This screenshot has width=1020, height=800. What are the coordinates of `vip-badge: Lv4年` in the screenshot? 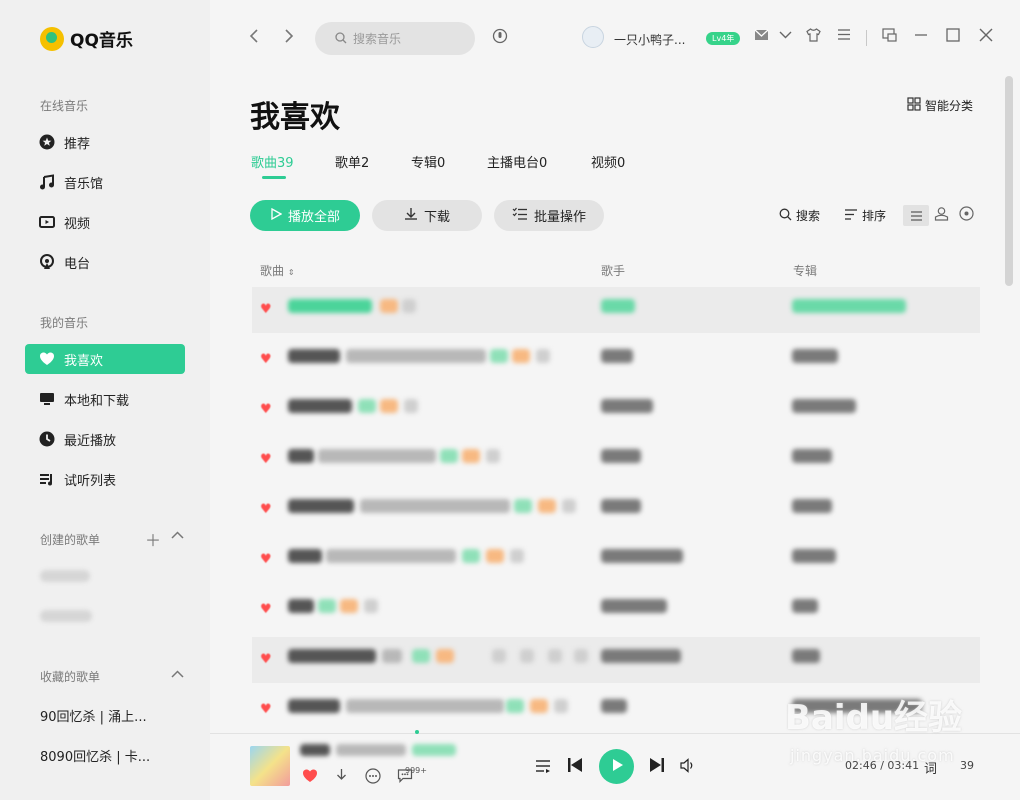 It's located at (723, 38).